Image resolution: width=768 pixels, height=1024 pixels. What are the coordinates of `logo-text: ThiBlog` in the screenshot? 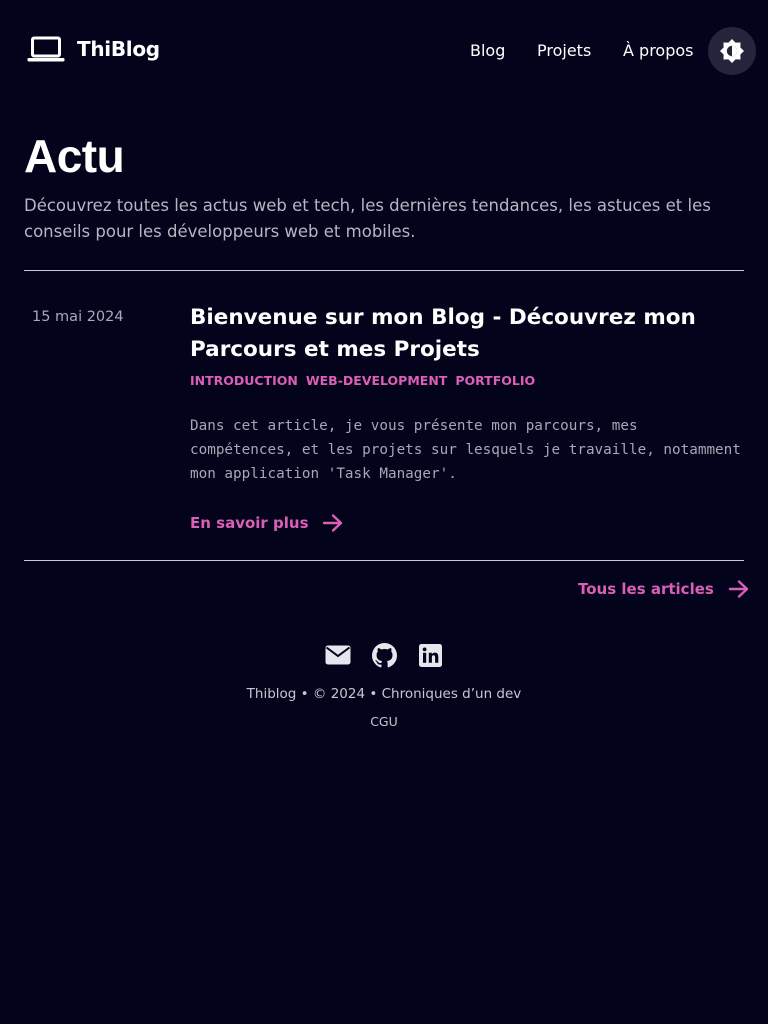 It's located at (118, 49).